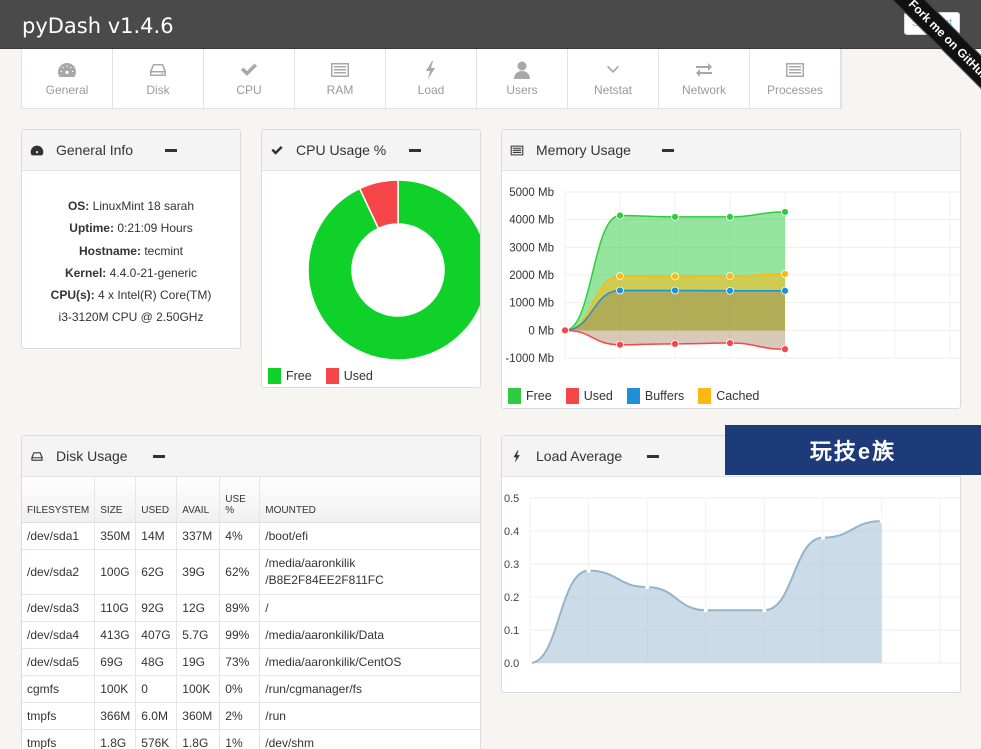  Describe the element at coordinates (530, 396) in the screenshot. I see `legend-item-free: Free` at that location.